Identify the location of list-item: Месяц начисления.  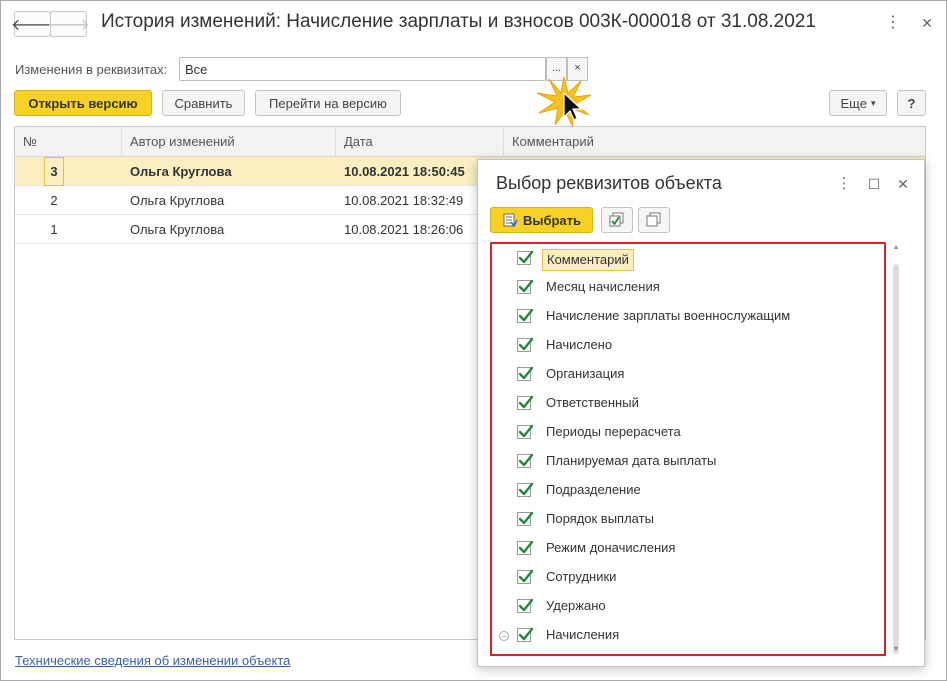
(682, 287).